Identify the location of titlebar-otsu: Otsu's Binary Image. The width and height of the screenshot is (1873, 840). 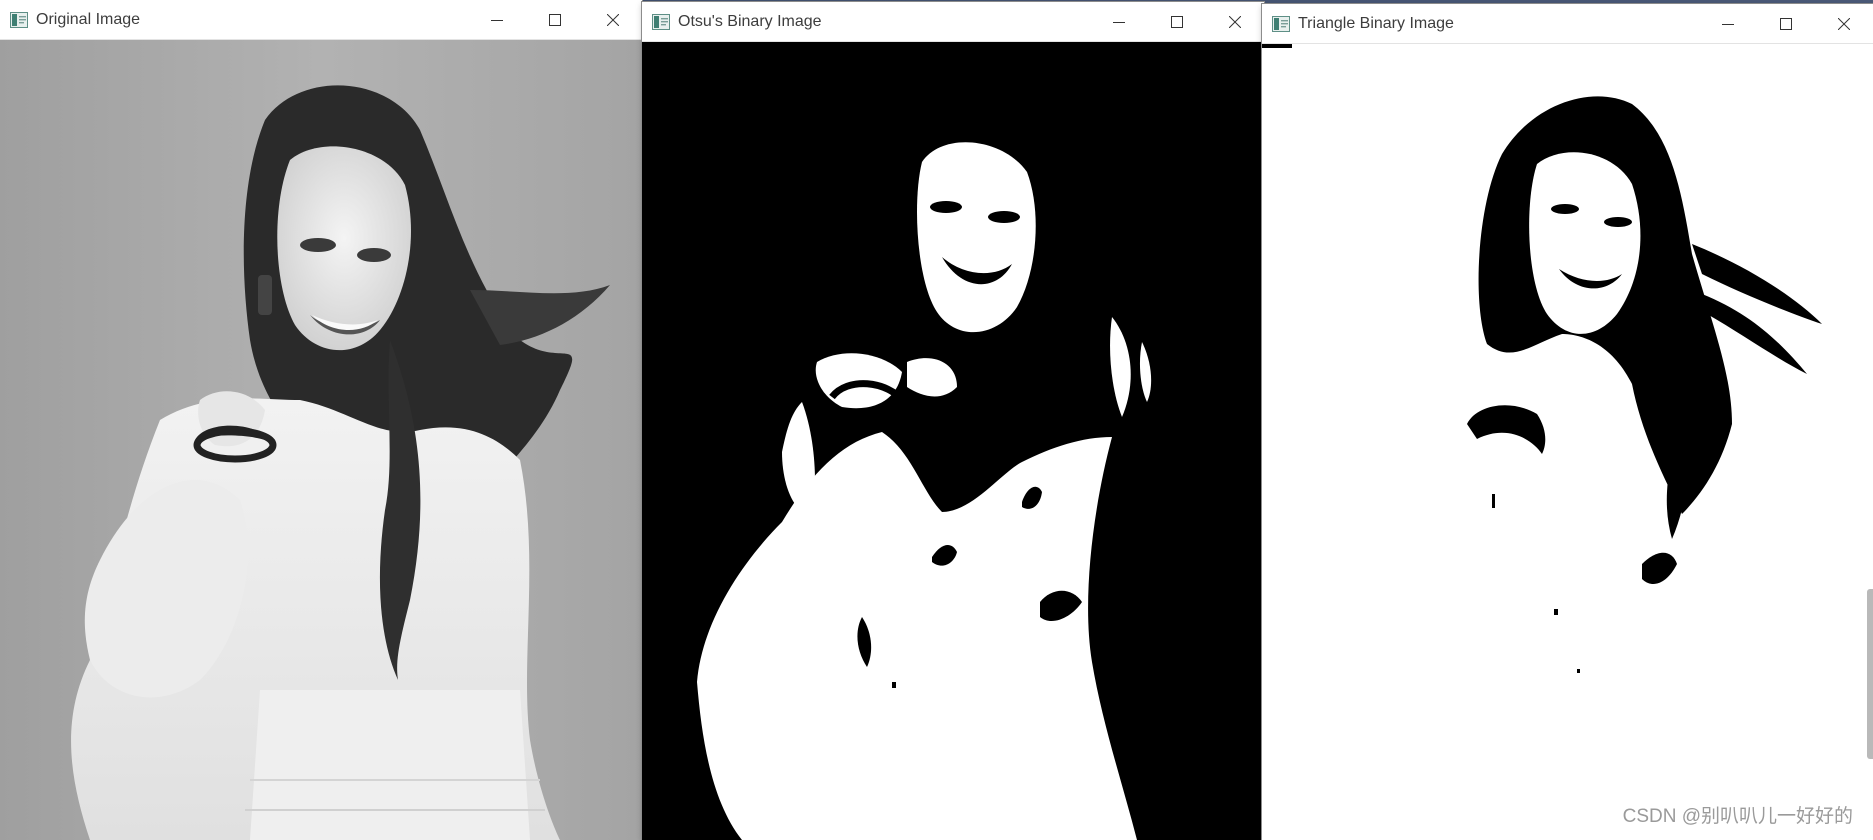
(953, 22).